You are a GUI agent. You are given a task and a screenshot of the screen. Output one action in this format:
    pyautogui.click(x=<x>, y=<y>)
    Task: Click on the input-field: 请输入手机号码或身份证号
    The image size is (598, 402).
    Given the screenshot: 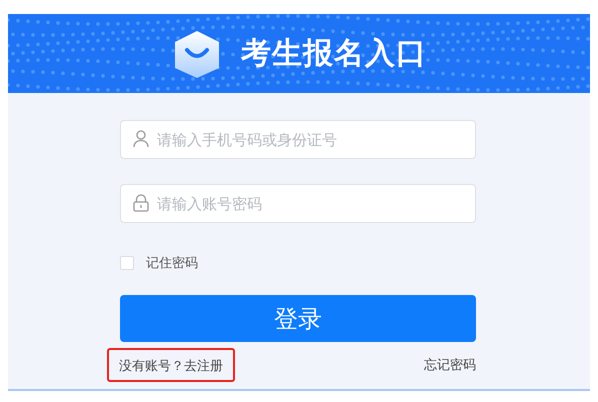 What is the action you would take?
    pyautogui.click(x=298, y=139)
    